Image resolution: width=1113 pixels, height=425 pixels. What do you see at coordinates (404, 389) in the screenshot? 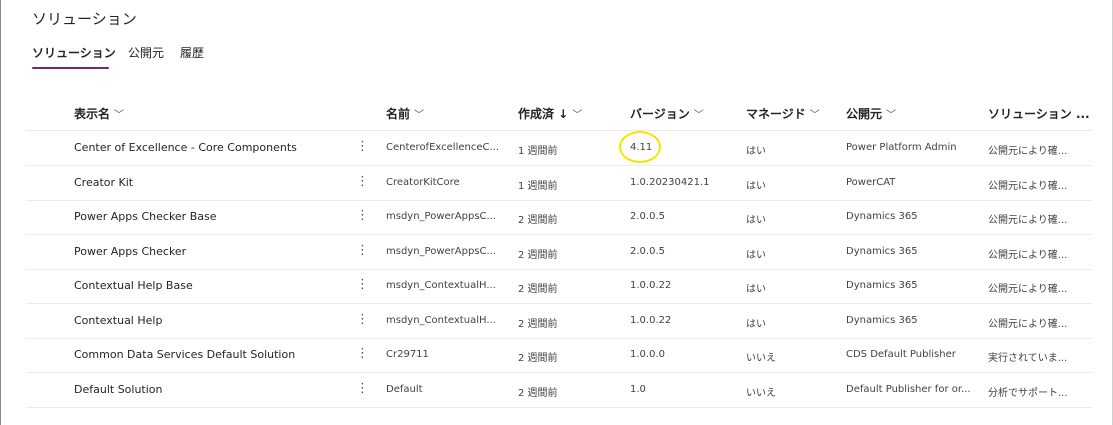
I see `solution-name: Default` at bounding box center [404, 389].